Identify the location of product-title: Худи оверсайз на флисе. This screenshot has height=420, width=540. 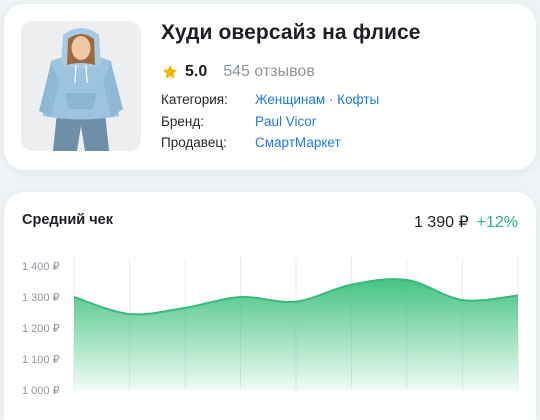
(291, 32).